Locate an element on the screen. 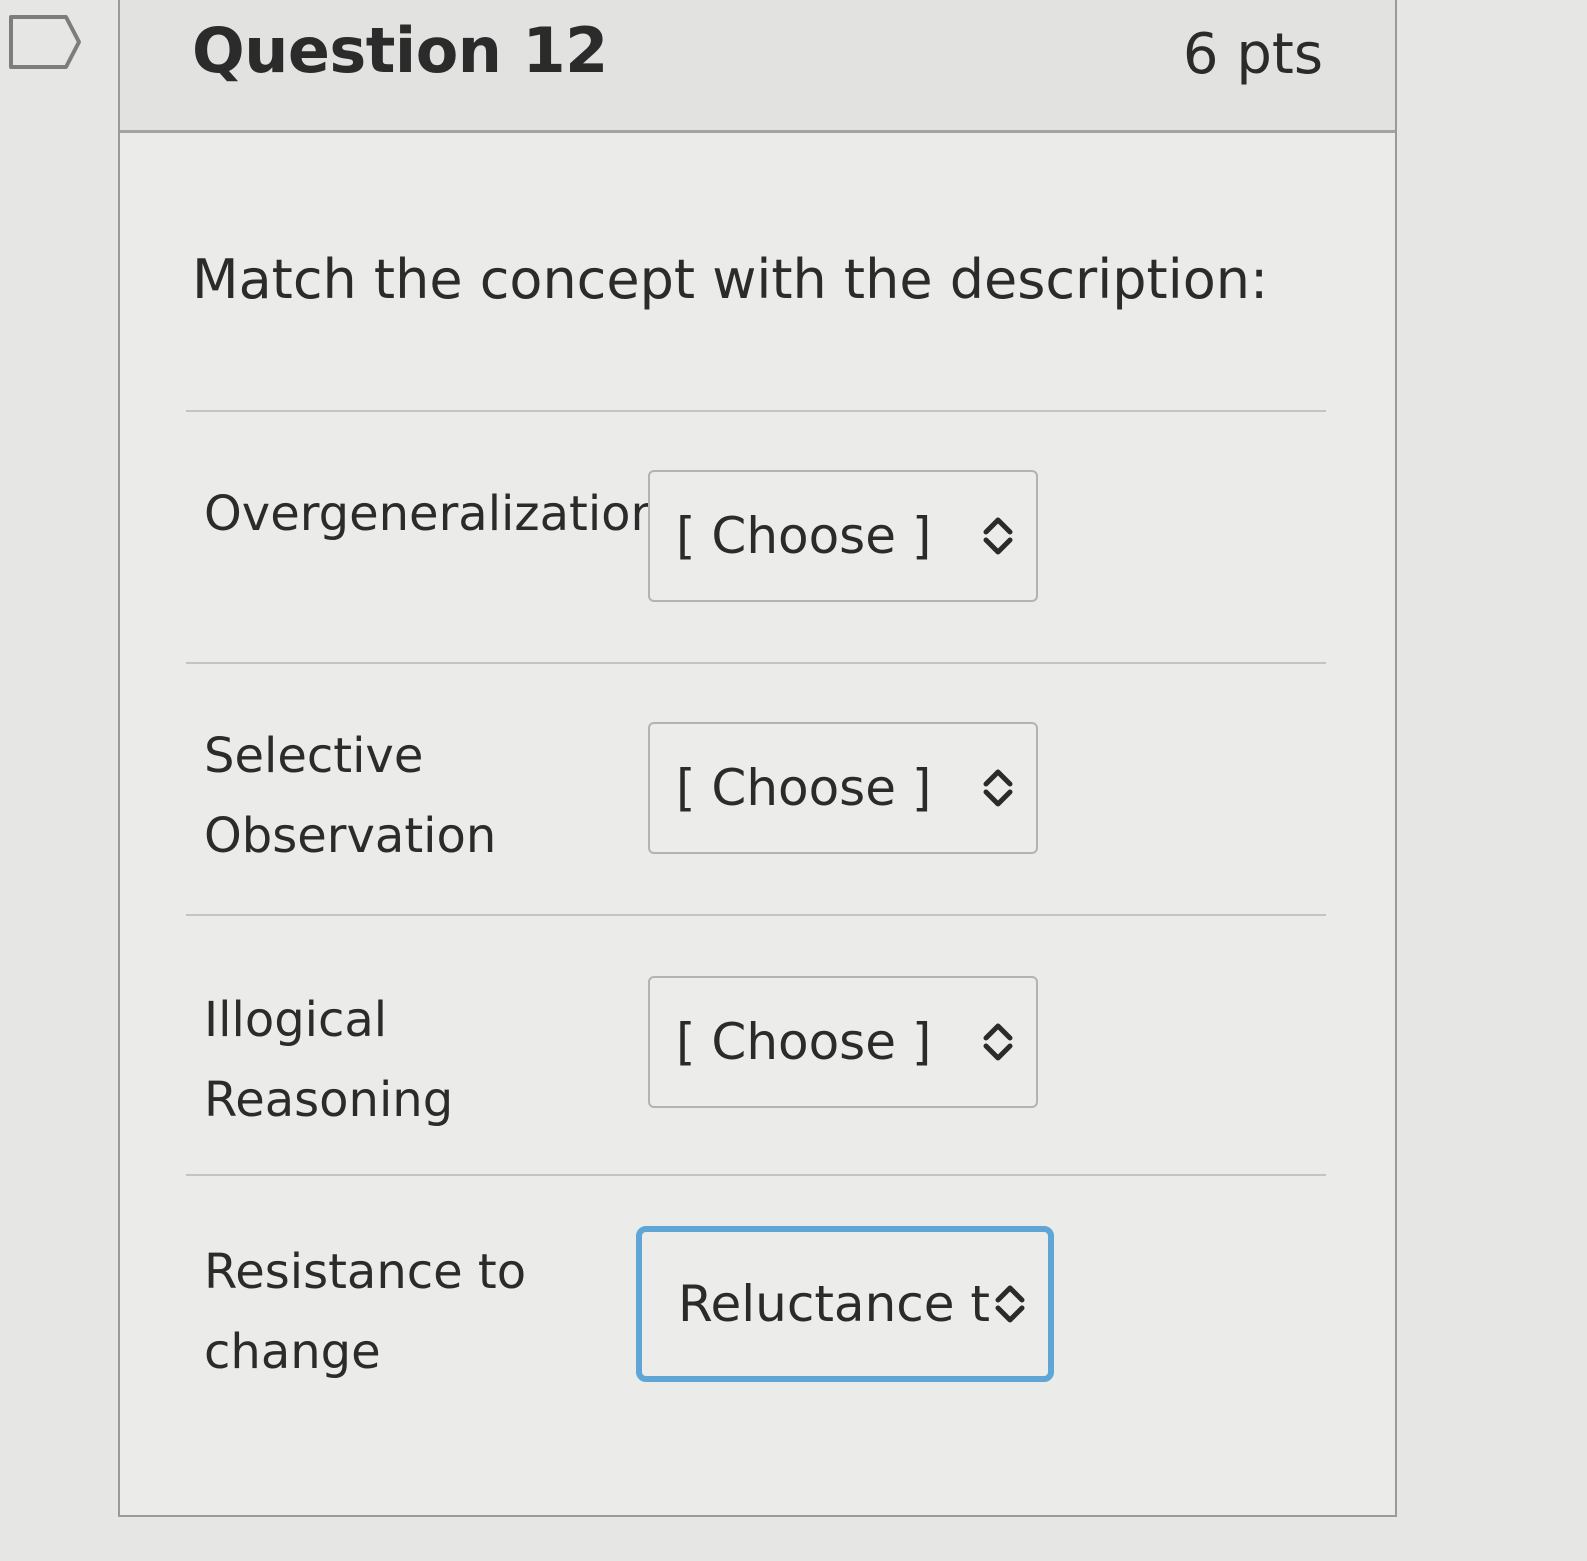 The height and width of the screenshot is (1561, 1587). question-points: 6 pts is located at coordinates (1252, 54).